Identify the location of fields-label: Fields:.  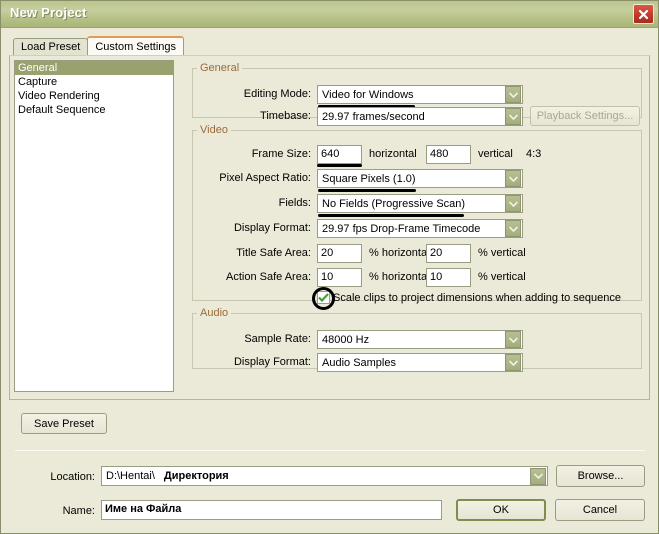
(294, 203).